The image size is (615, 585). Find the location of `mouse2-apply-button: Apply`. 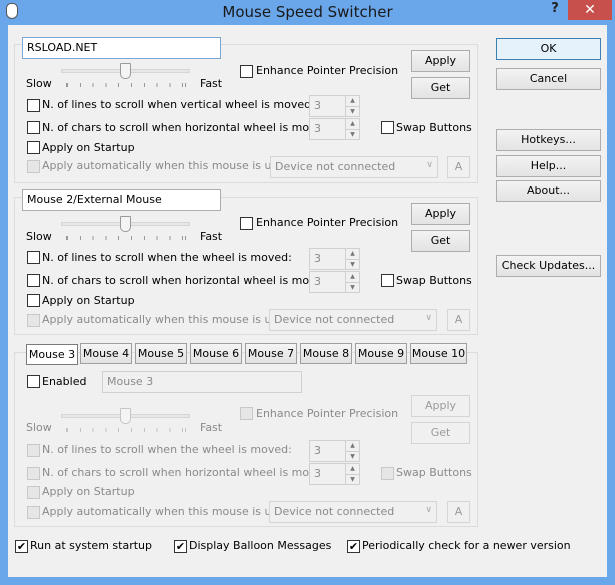

mouse2-apply-button: Apply is located at coordinates (440, 214).